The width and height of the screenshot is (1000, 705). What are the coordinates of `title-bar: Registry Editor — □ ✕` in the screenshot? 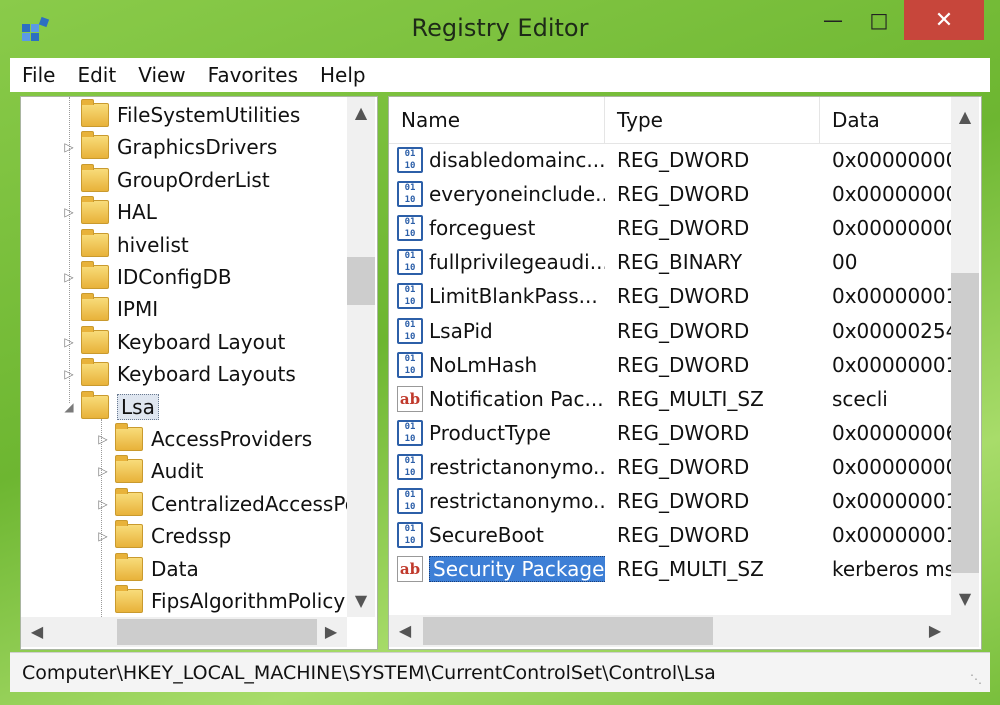 It's located at (500, 29).